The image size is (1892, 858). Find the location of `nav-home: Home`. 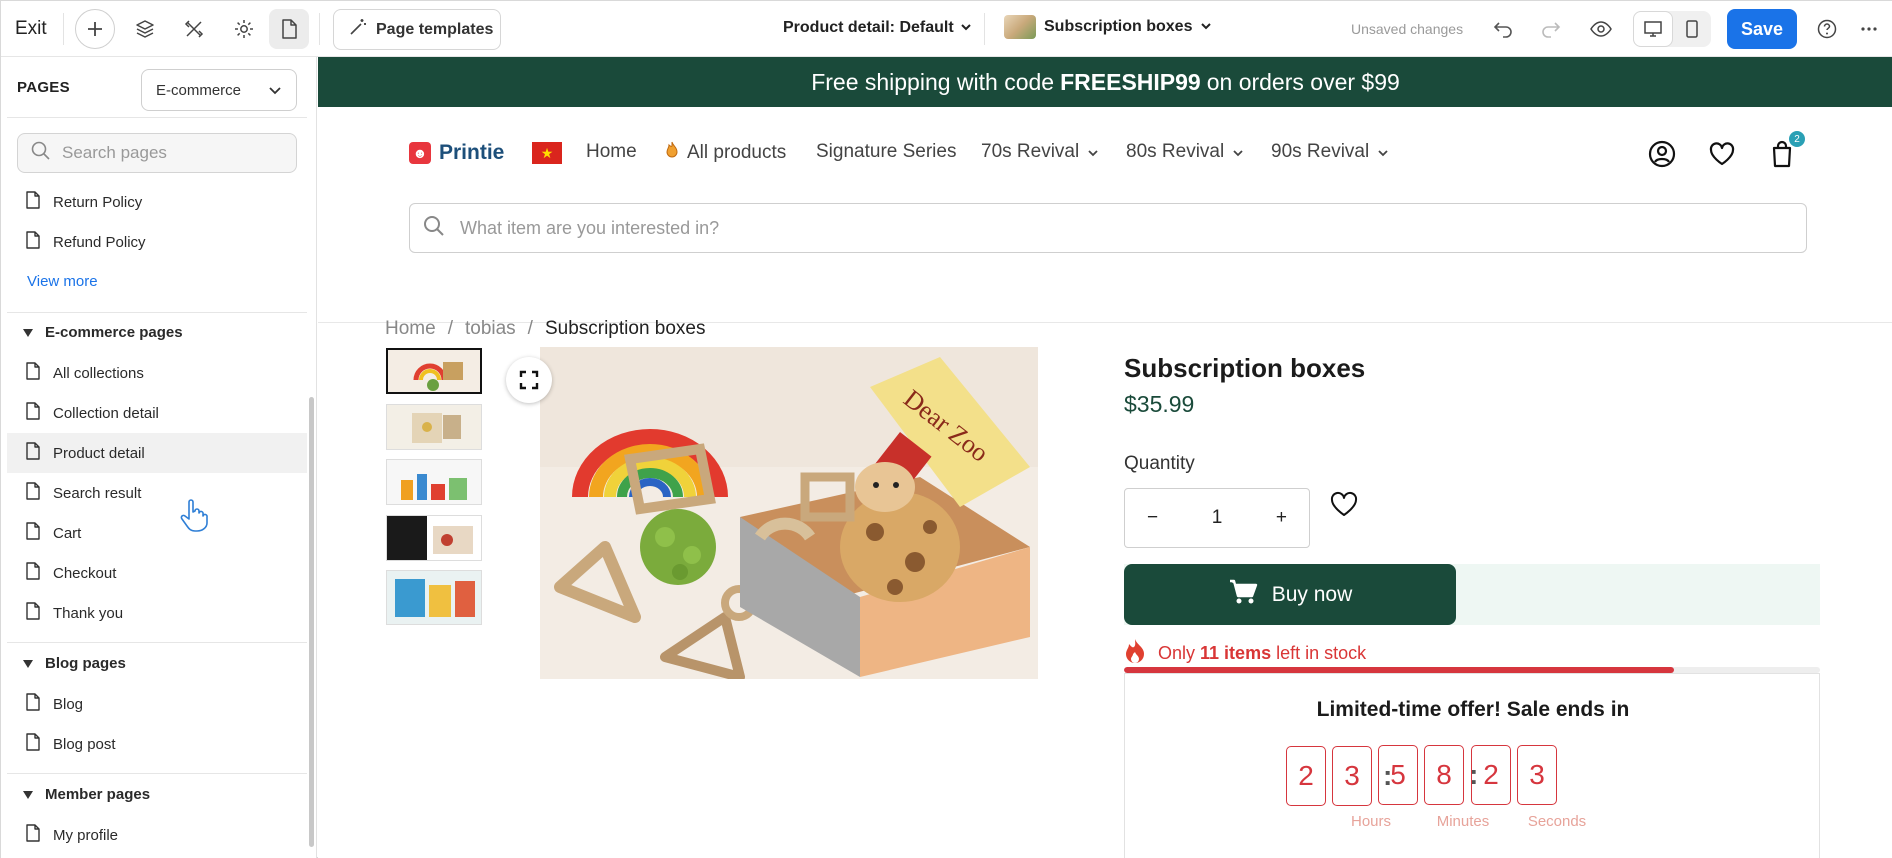

nav-home: Home is located at coordinates (611, 152).